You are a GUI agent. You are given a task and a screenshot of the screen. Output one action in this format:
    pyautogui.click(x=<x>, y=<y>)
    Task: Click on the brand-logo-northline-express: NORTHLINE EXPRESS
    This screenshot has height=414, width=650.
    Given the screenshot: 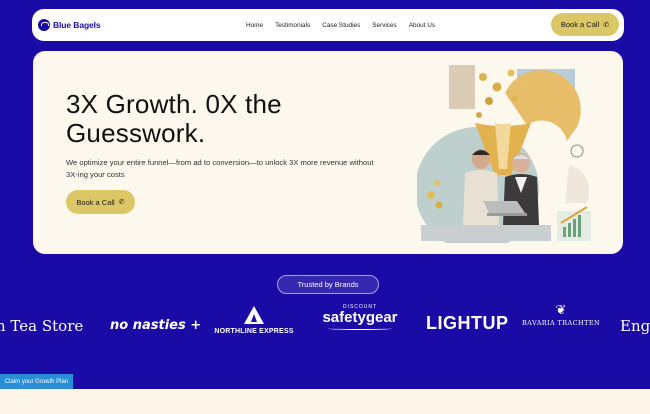 What is the action you would take?
    pyautogui.click(x=254, y=320)
    